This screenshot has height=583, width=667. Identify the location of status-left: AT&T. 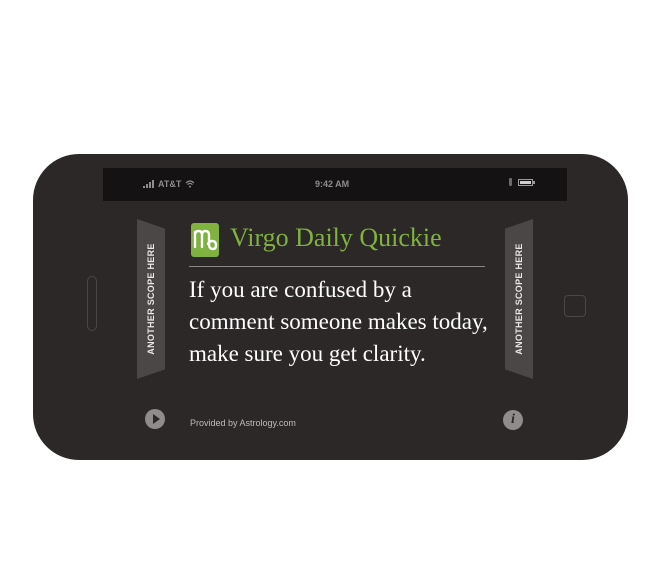
(169, 184).